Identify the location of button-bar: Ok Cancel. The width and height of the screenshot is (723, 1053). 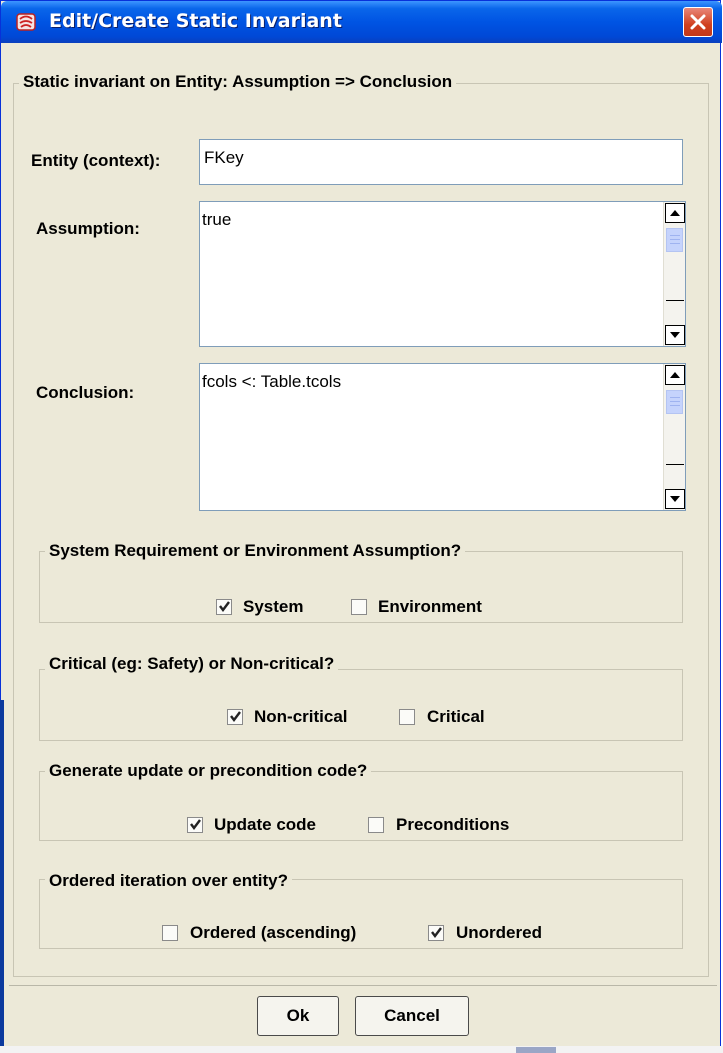
(363, 1015).